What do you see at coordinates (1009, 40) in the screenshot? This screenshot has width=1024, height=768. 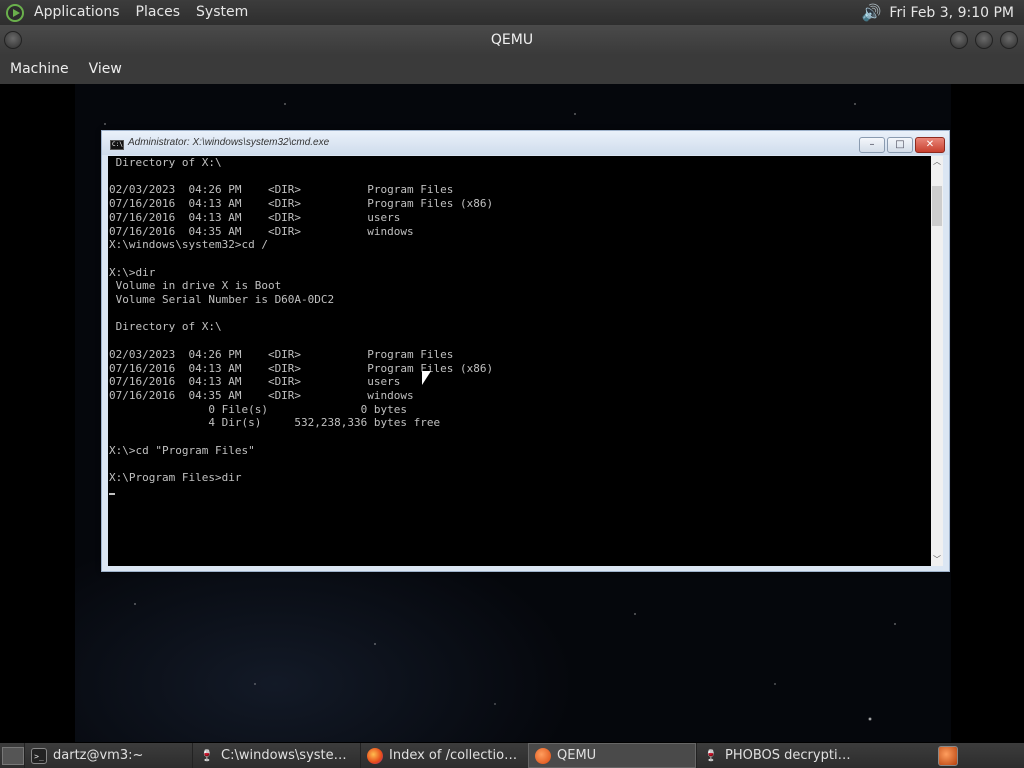 I see `close-window-icon` at bounding box center [1009, 40].